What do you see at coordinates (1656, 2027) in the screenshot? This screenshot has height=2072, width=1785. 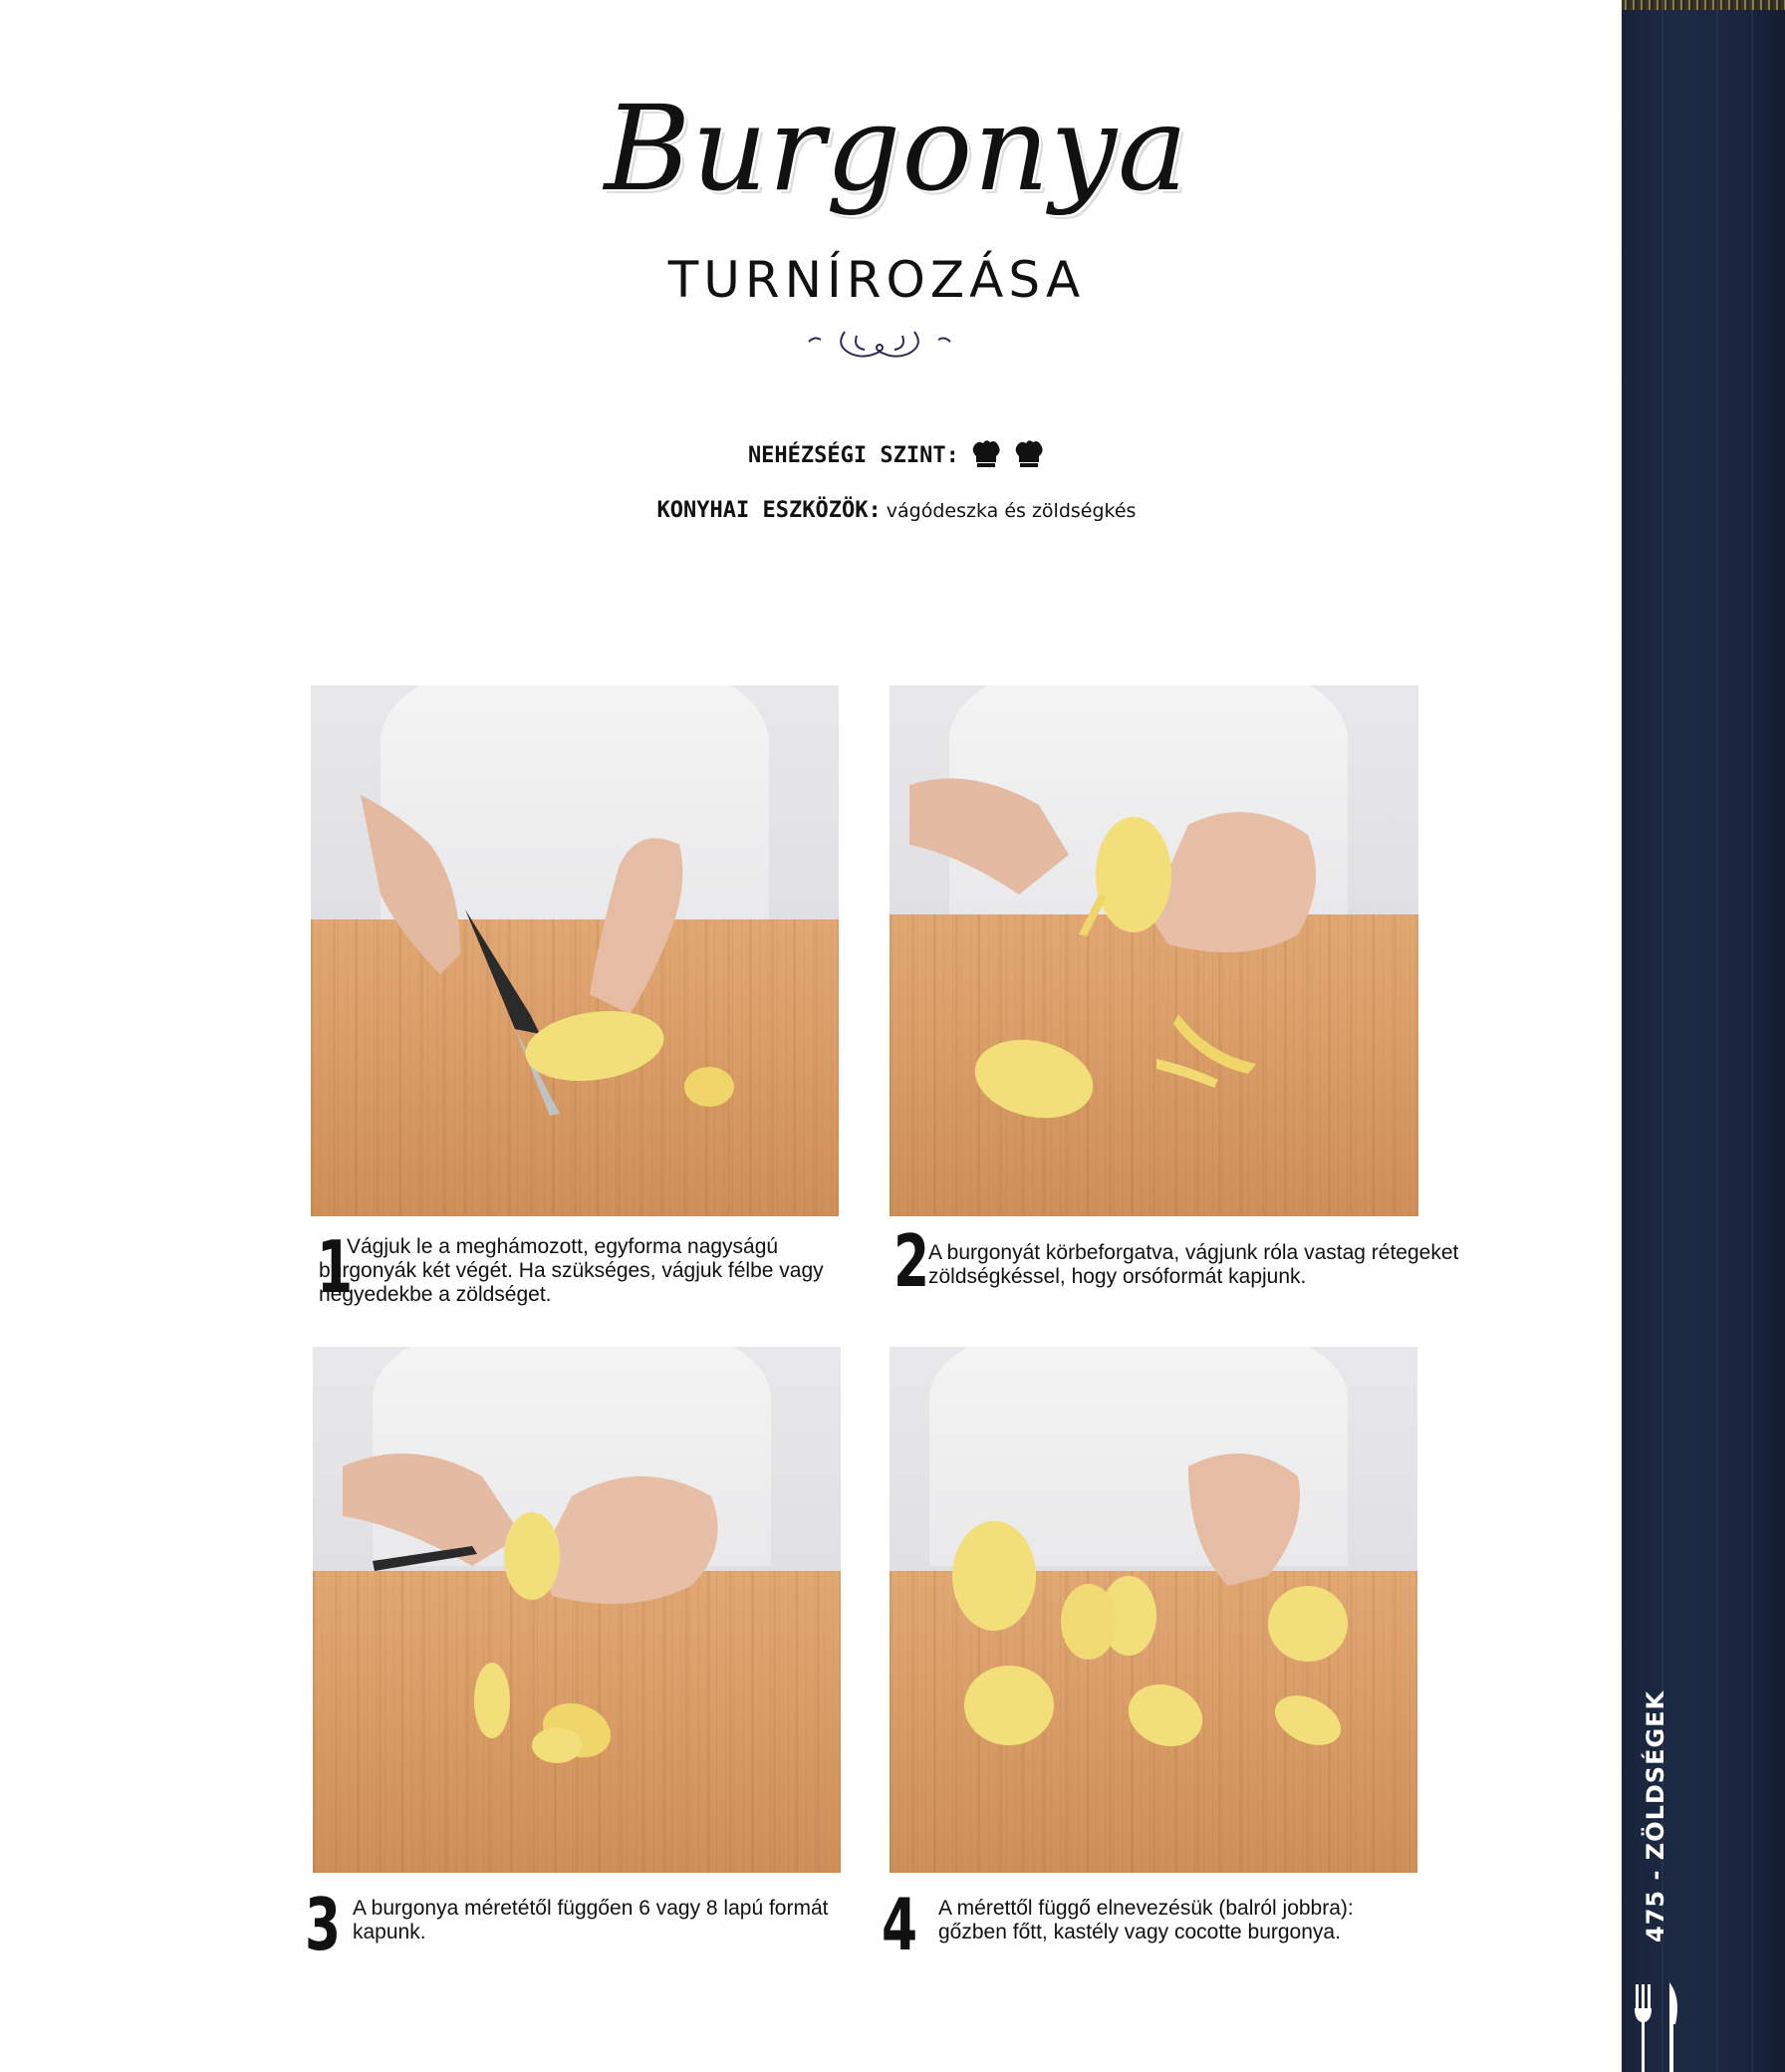 I see `cutlery-icon` at bounding box center [1656, 2027].